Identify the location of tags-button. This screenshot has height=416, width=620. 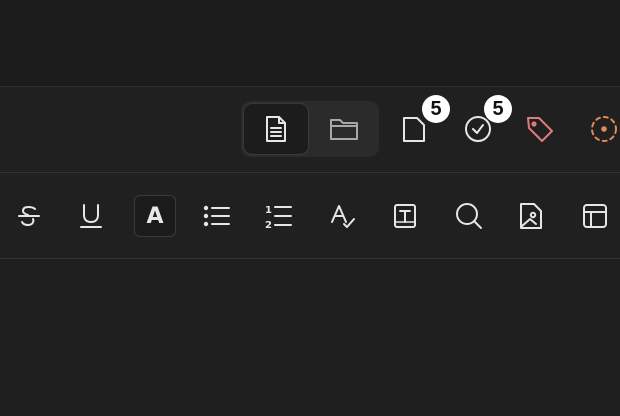
(540, 129).